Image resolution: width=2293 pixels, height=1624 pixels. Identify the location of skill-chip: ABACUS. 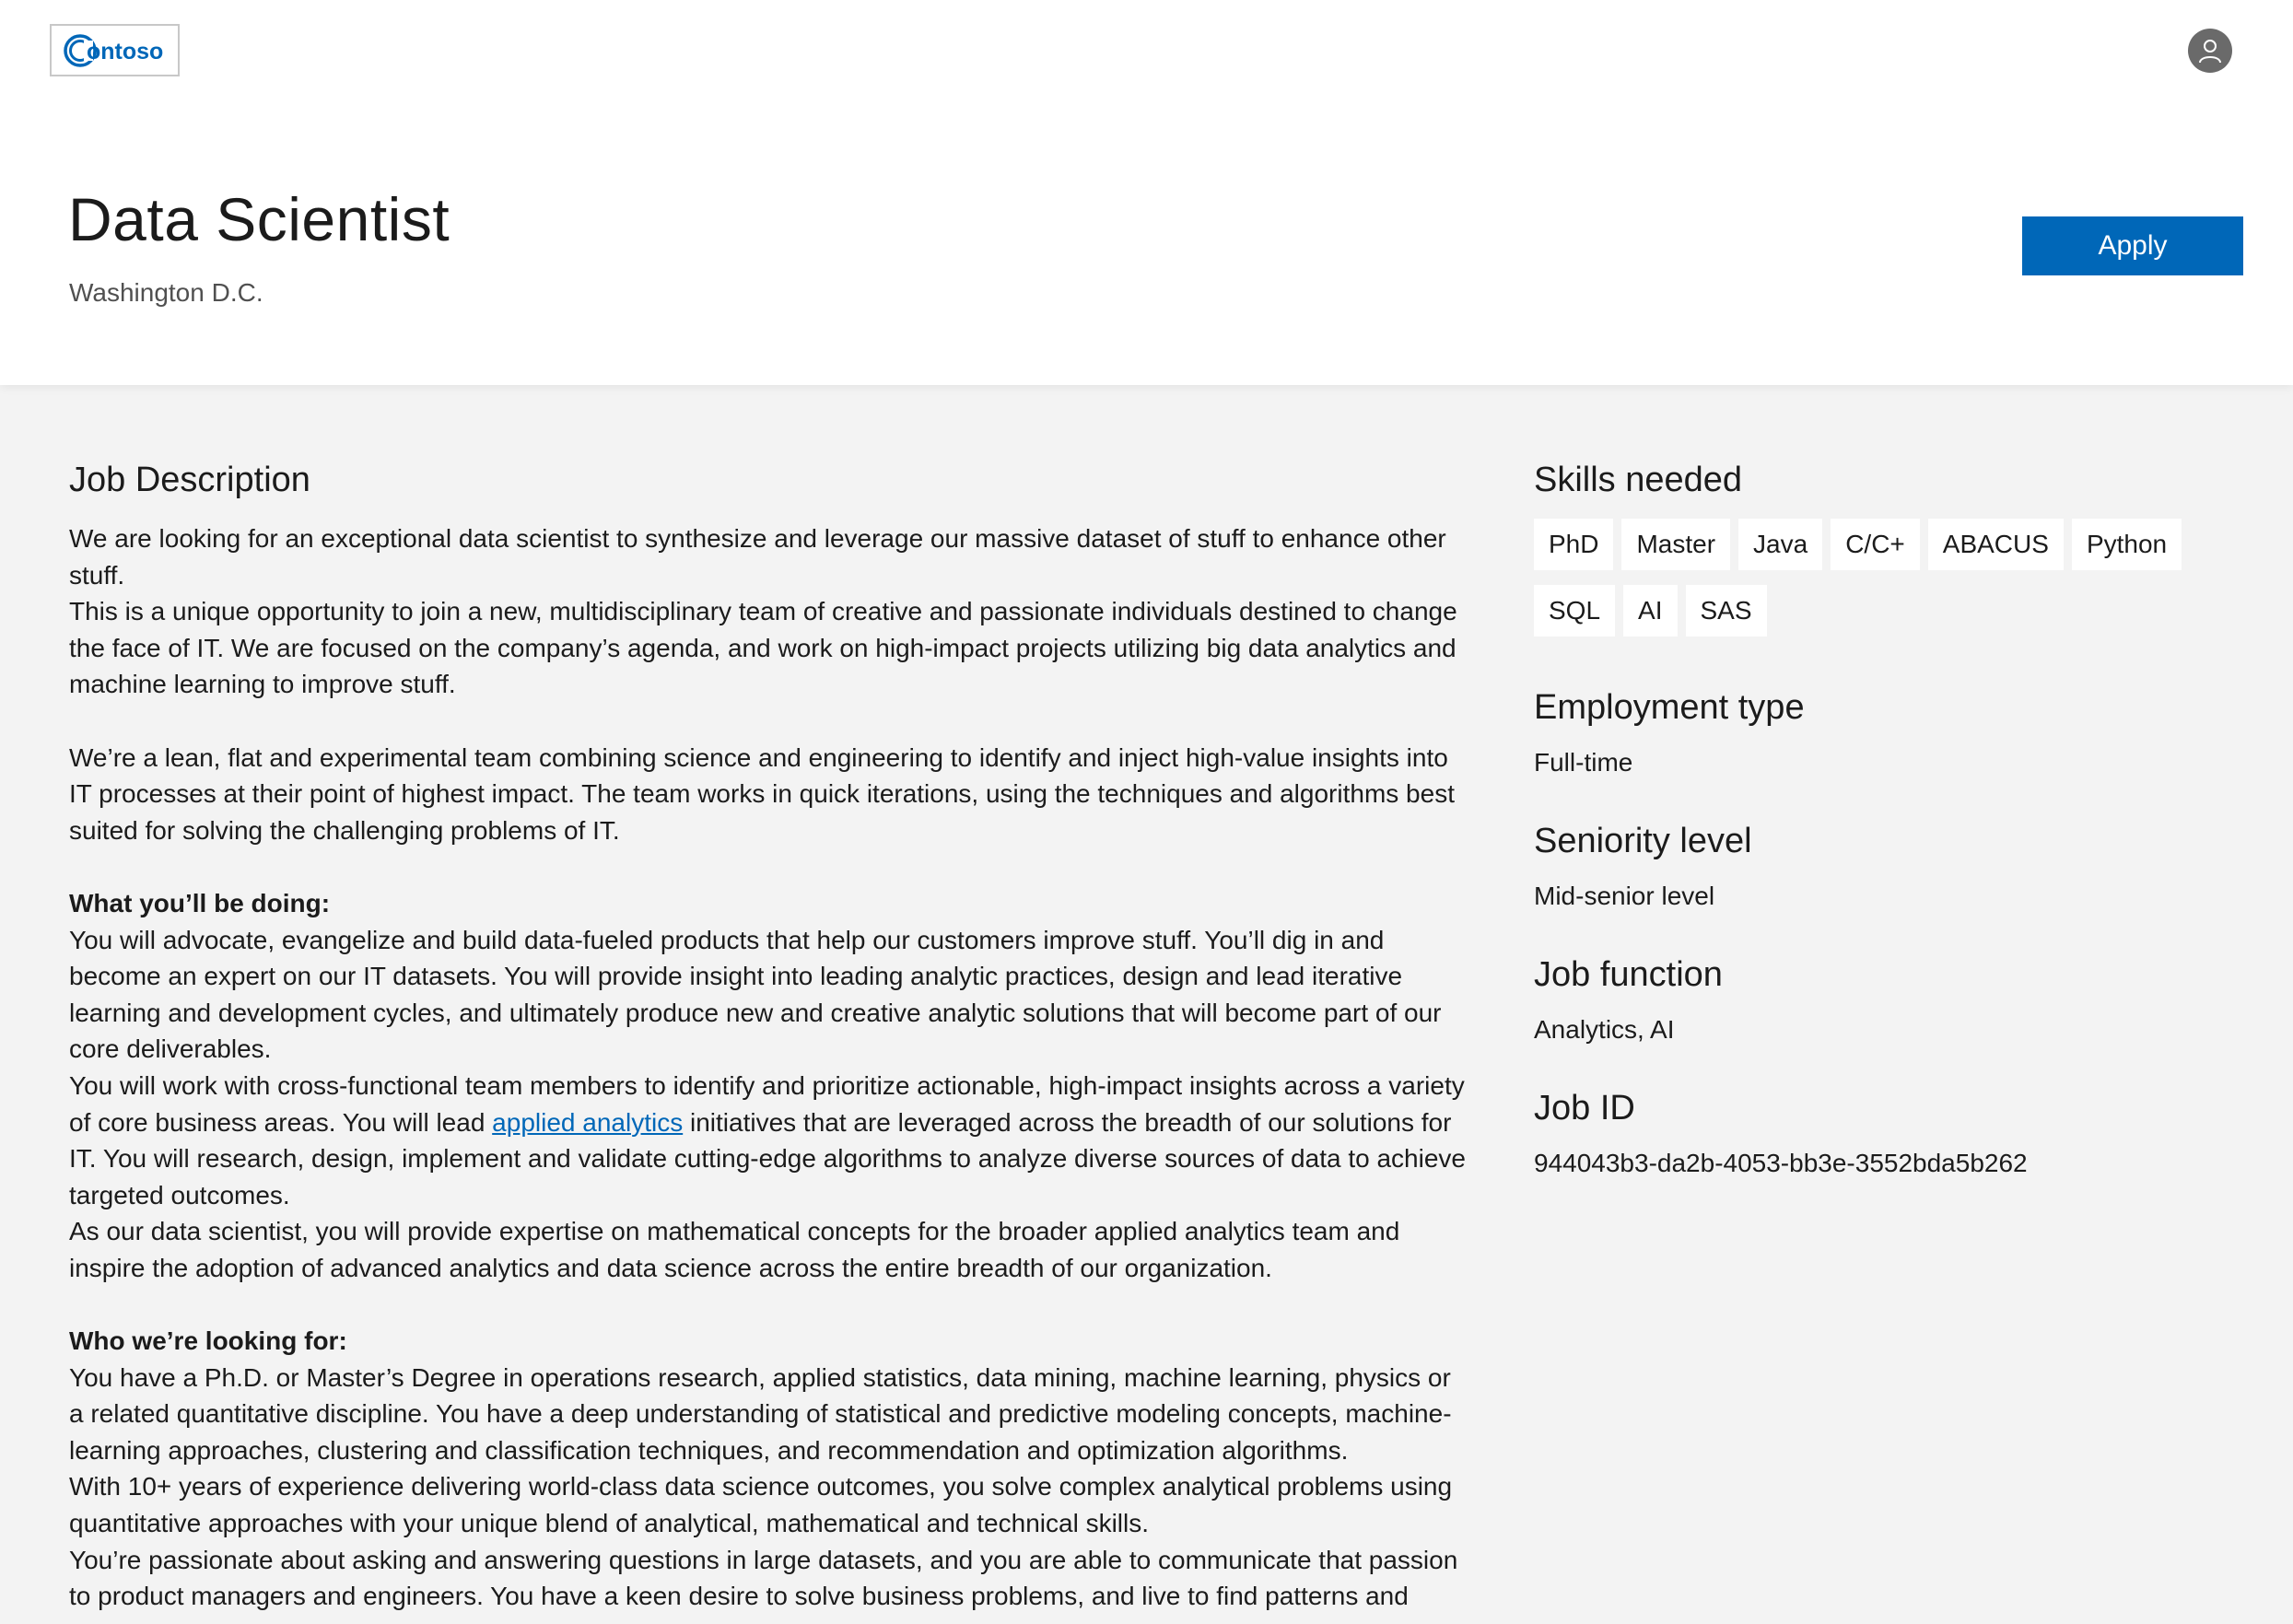
(1995, 544).